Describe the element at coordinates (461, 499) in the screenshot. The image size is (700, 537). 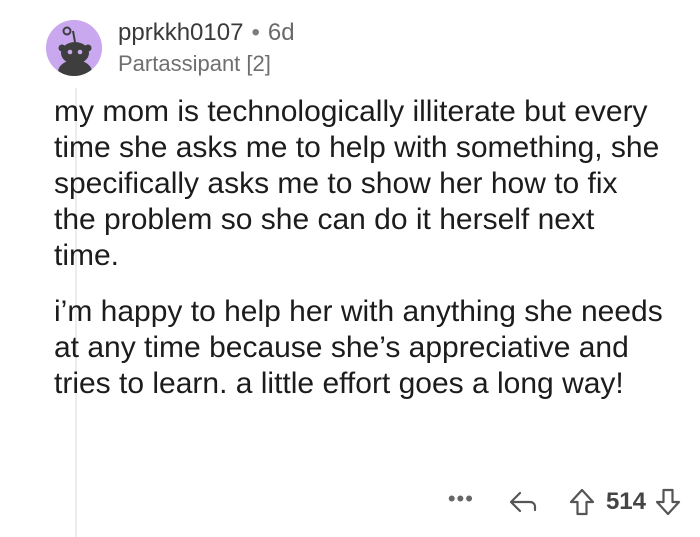
I see `more-options-icon: •••` at that location.